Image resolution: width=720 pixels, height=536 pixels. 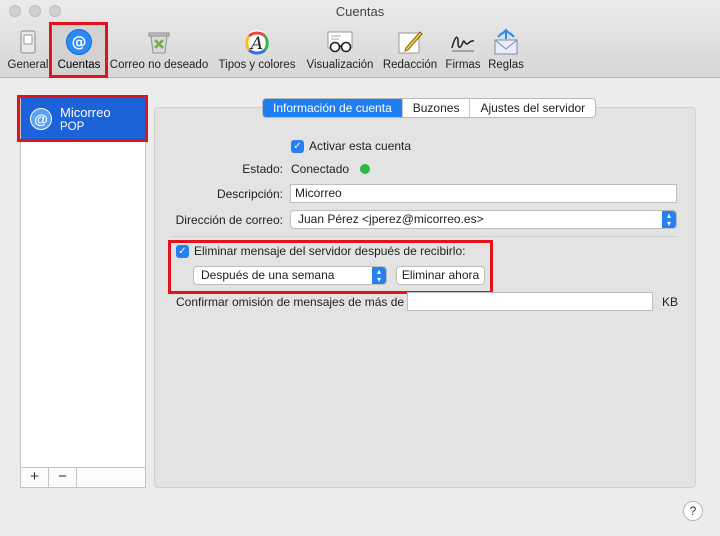 I want to click on toolbar-general: General, so click(x=28, y=50).